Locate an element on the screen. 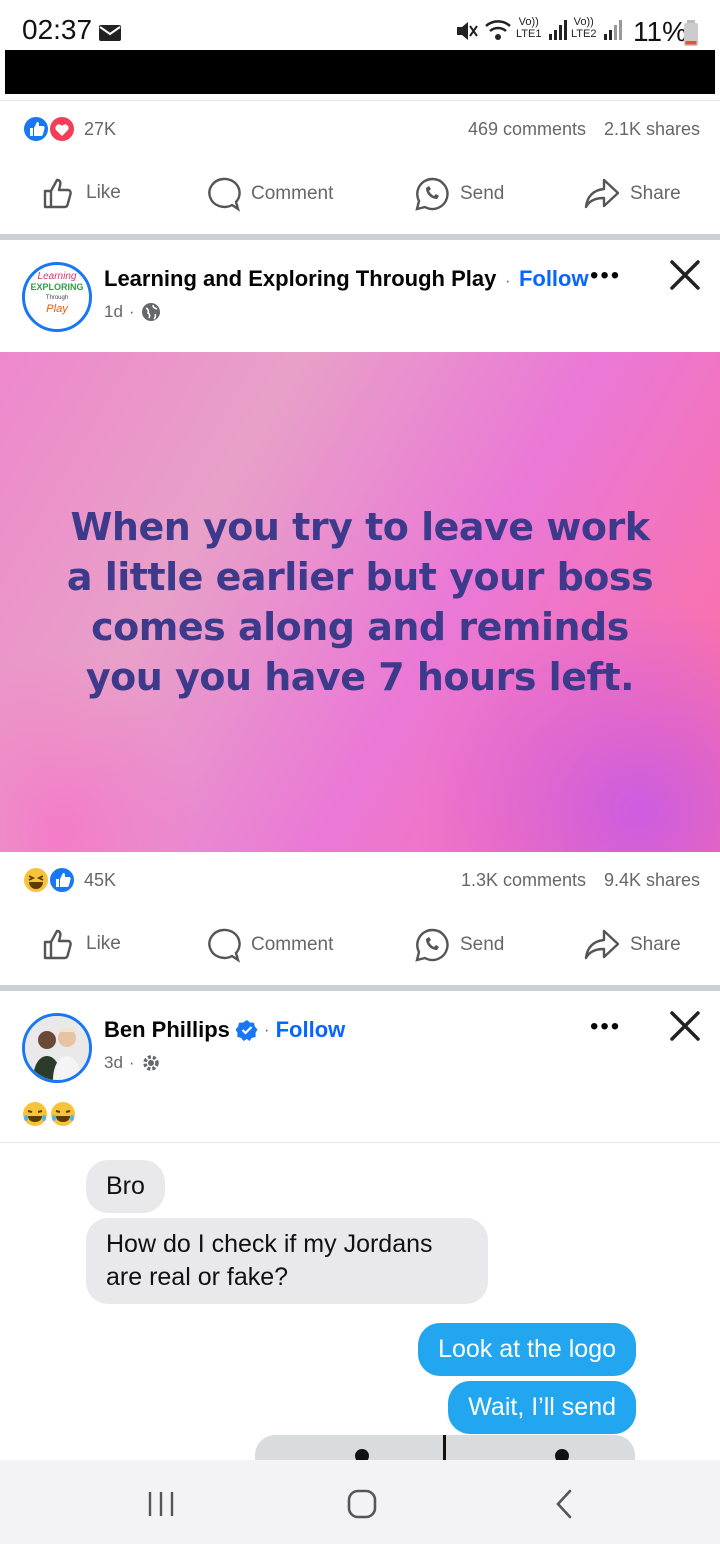 The width and height of the screenshot is (720, 1544). author-name: Ben Phillips is located at coordinates (167, 1030).